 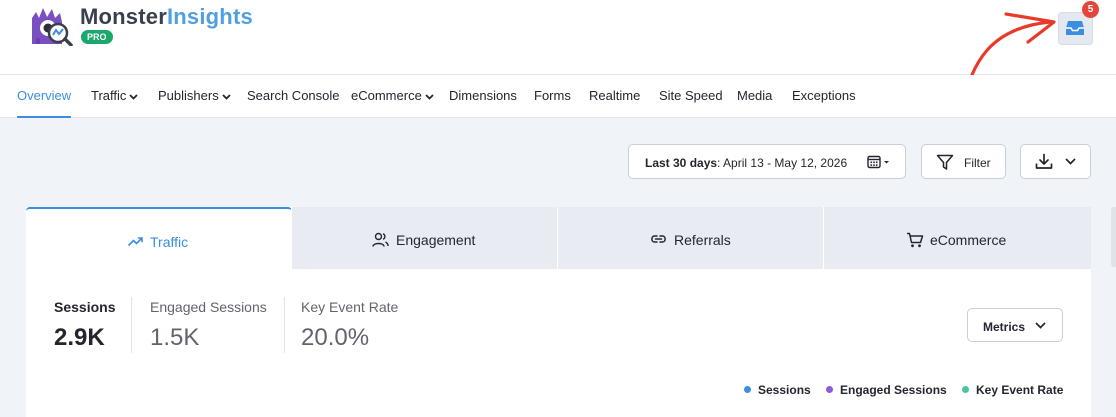 I want to click on tab-engagement: Engagement, so click(x=425, y=238).